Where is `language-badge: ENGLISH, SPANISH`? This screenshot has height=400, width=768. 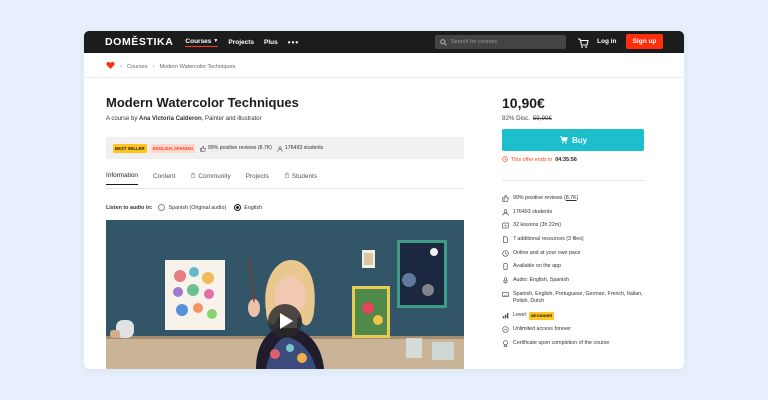
language-badge: ENGLISH, SPANISH is located at coordinates (172, 148).